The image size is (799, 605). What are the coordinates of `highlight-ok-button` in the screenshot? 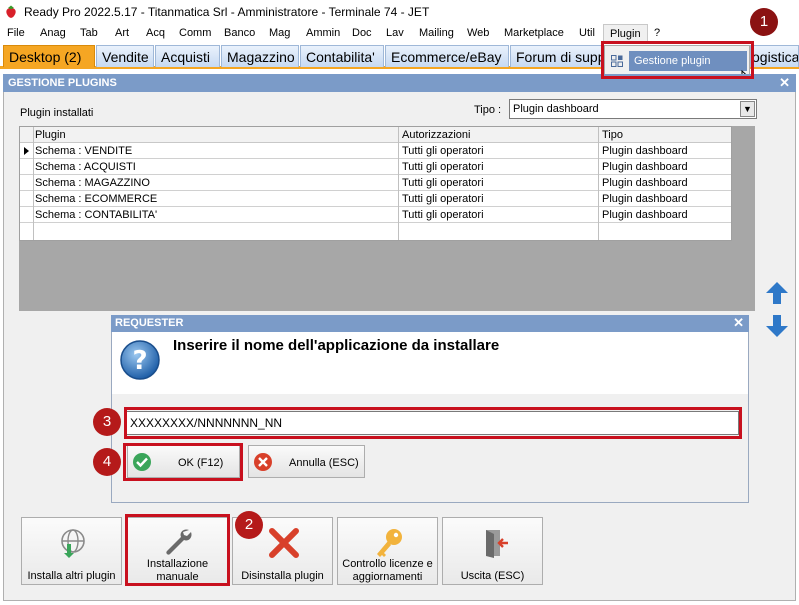 It's located at (183, 462).